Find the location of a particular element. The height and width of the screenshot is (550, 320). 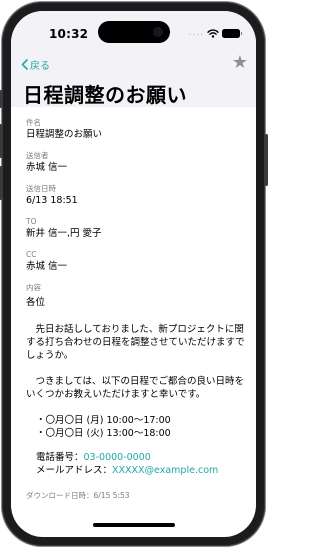

back-label: 戻る is located at coordinates (40, 66).